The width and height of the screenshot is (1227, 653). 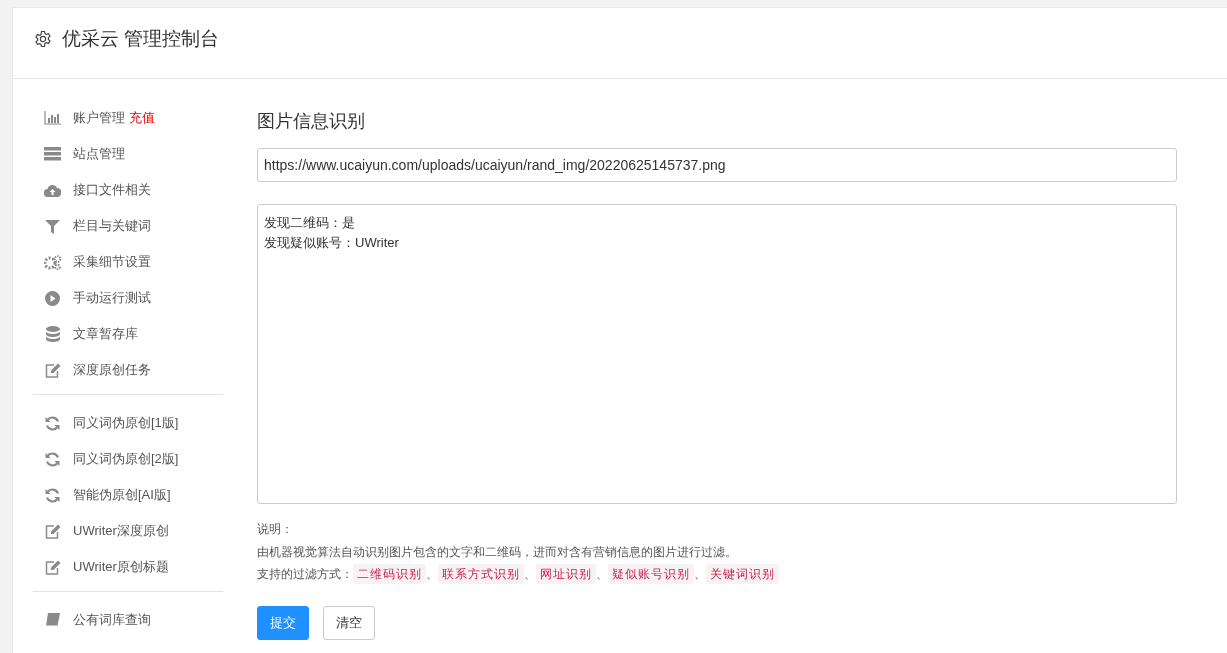 What do you see at coordinates (305, 574) in the screenshot?
I see `filters-label: 支持的过滤方式：` at bounding box center [305, 574].